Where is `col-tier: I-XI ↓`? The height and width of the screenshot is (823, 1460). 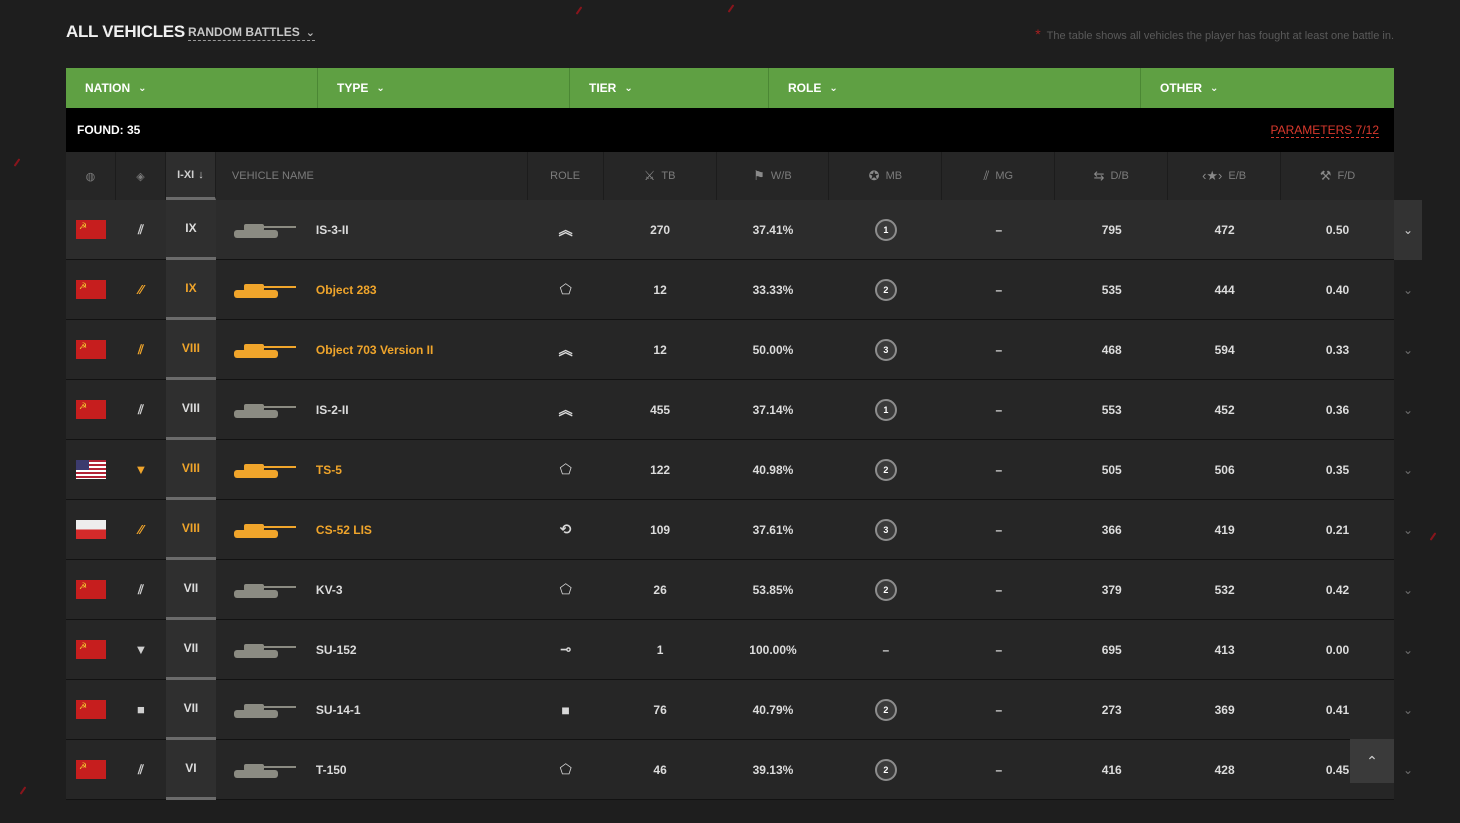 col-tier: I-XI ↓ is located at coordinates (190, 176).